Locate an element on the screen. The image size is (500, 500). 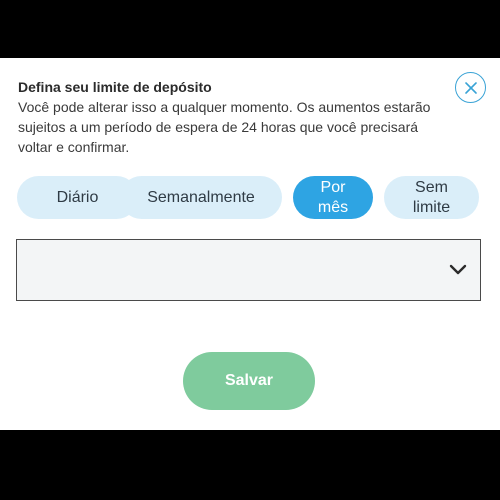
limit-amount-select is located at coordinates (248, 270).